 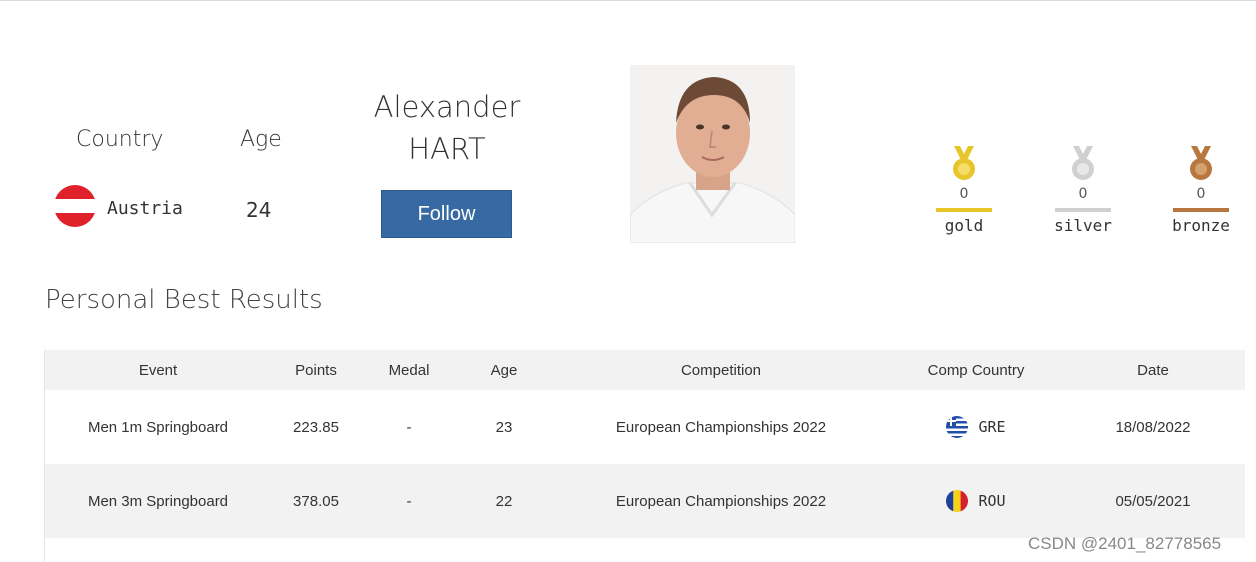 I want to click on country-label: Country, so click(x=120, y=139).